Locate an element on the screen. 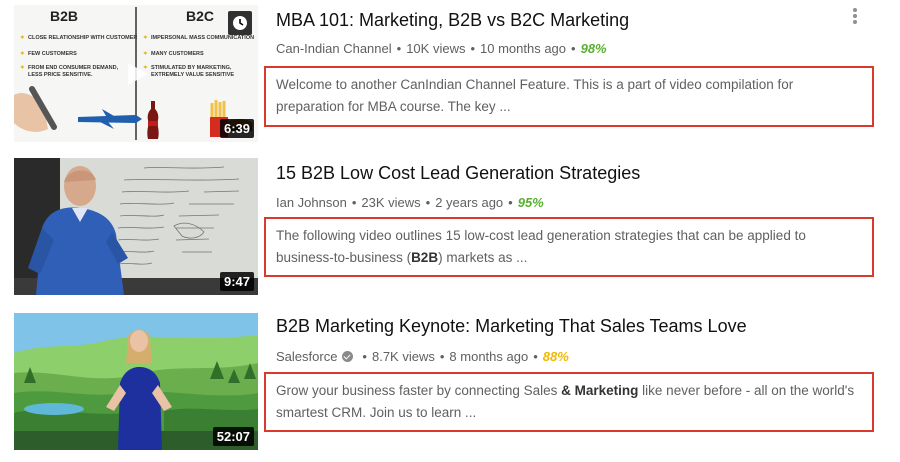 The width and height of the screenshot is (900, 462). watch-later-icon is located at coordinates (240, 23).